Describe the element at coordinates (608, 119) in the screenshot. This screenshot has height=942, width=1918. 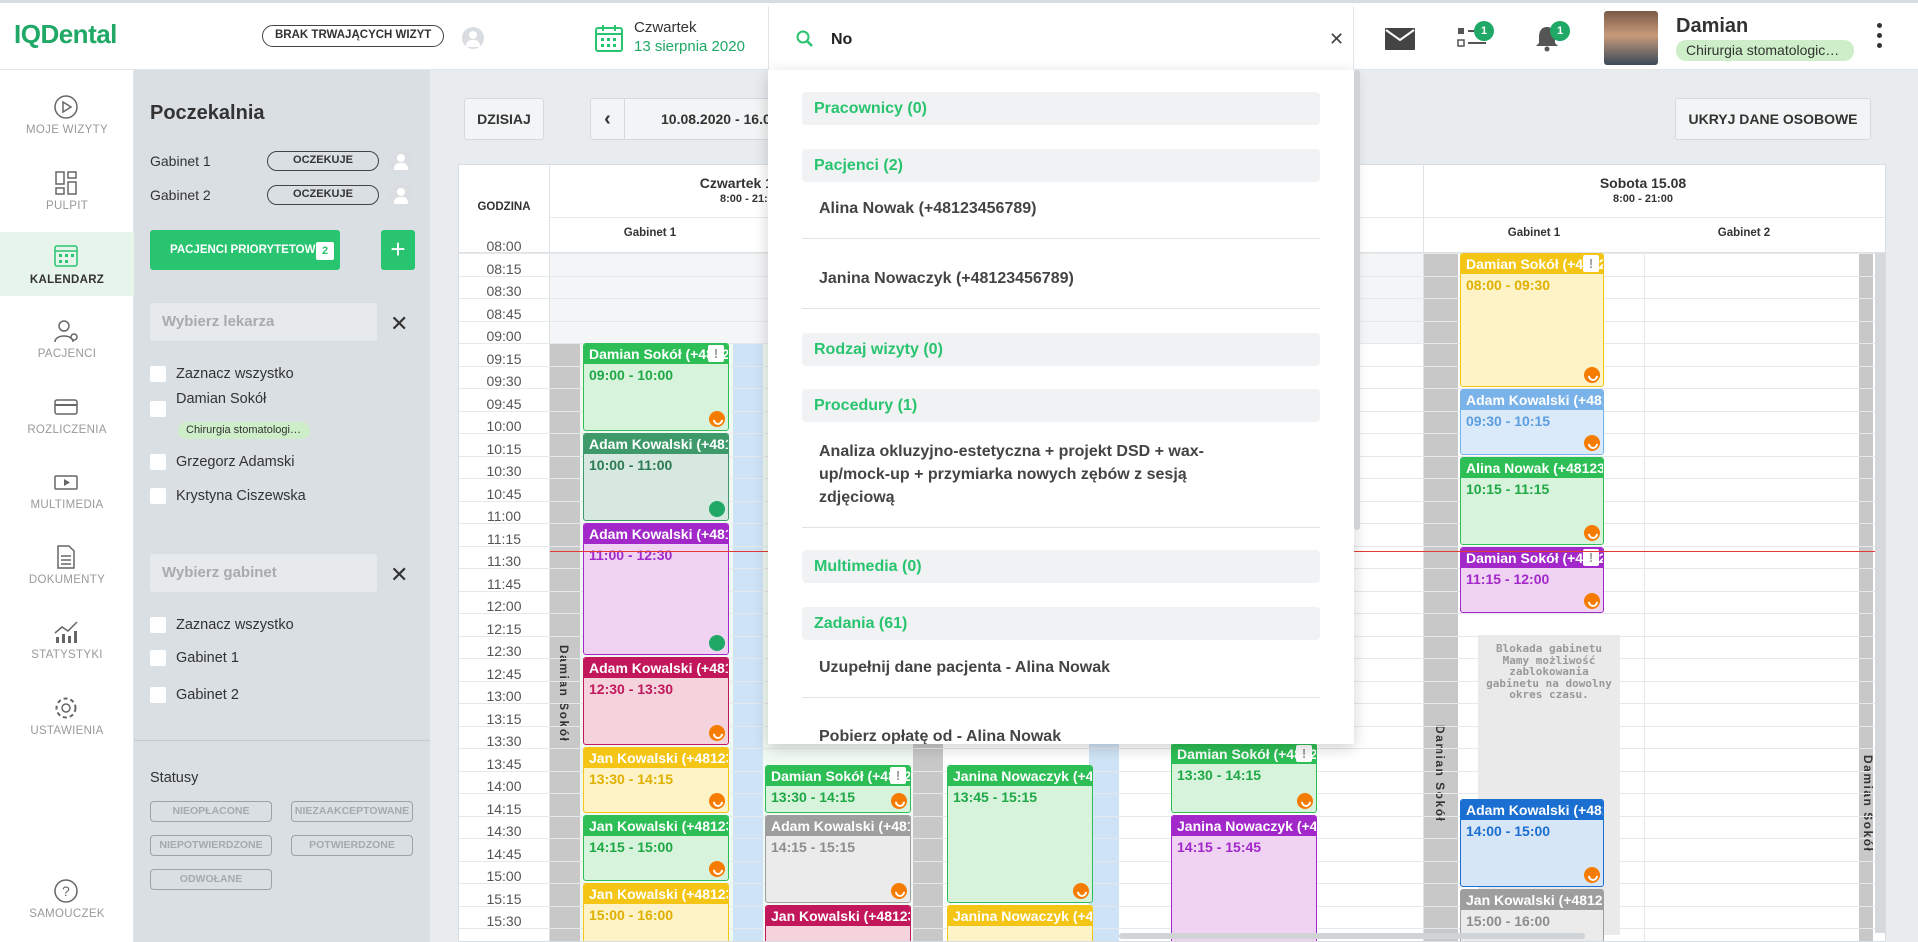
I see `prev-week-icon: ‹` at that location.